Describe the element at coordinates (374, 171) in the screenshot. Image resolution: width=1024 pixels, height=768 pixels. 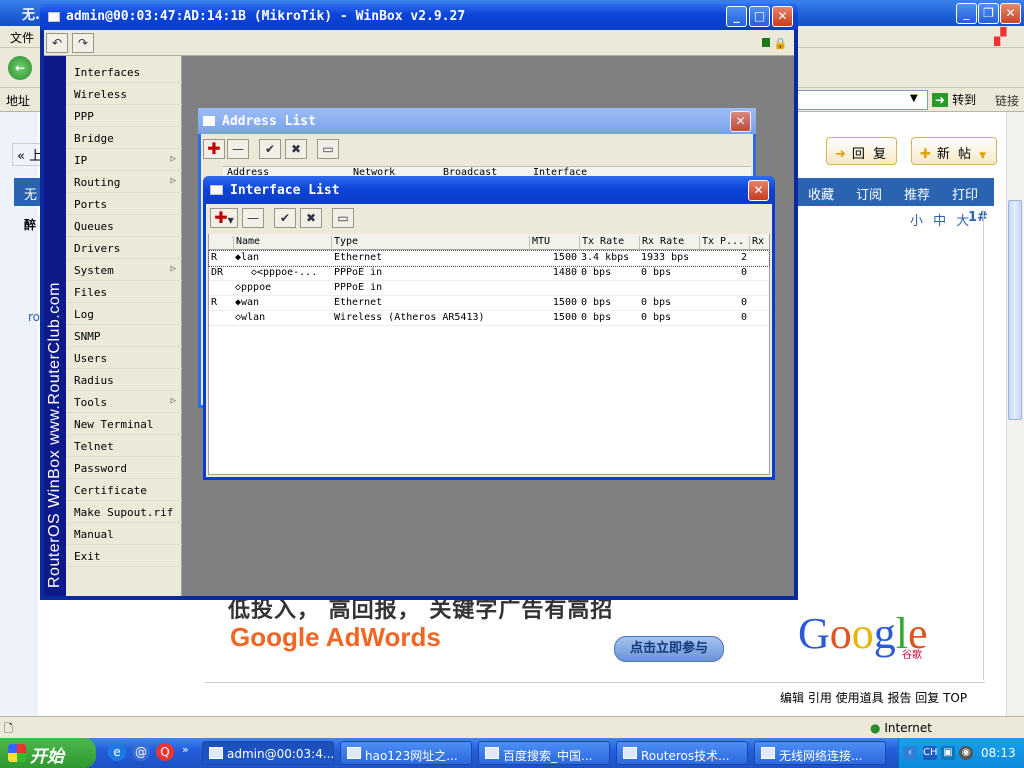
I see `col-network: Network` at that location.